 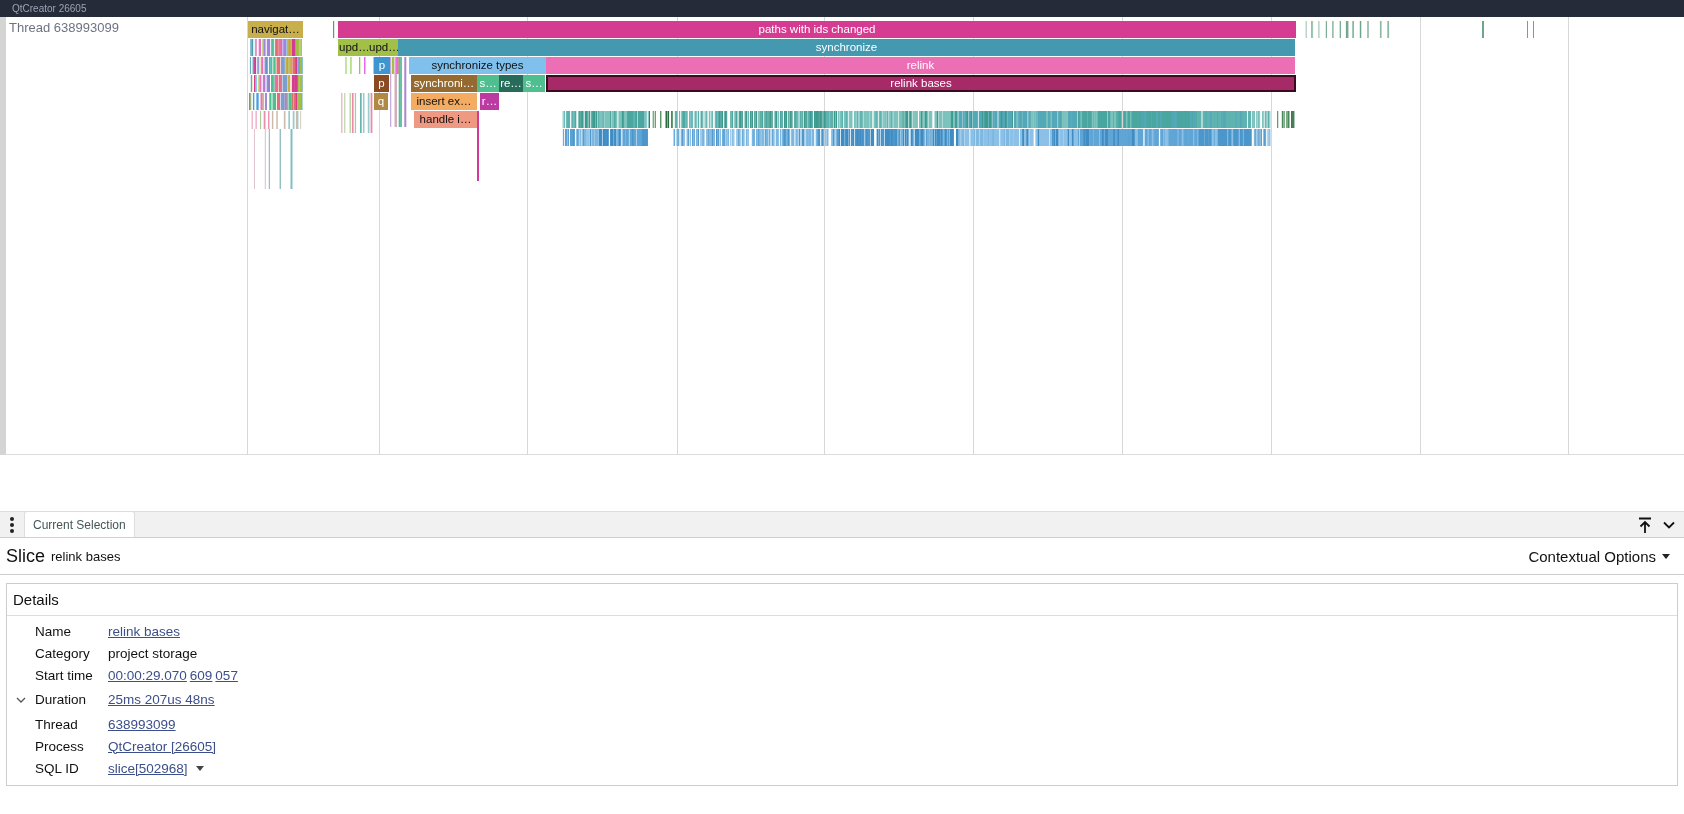 What do you see at coordinates (61, 699) in the screenshot?
I see `field-label: Duration` at bounding box center [61, 699].